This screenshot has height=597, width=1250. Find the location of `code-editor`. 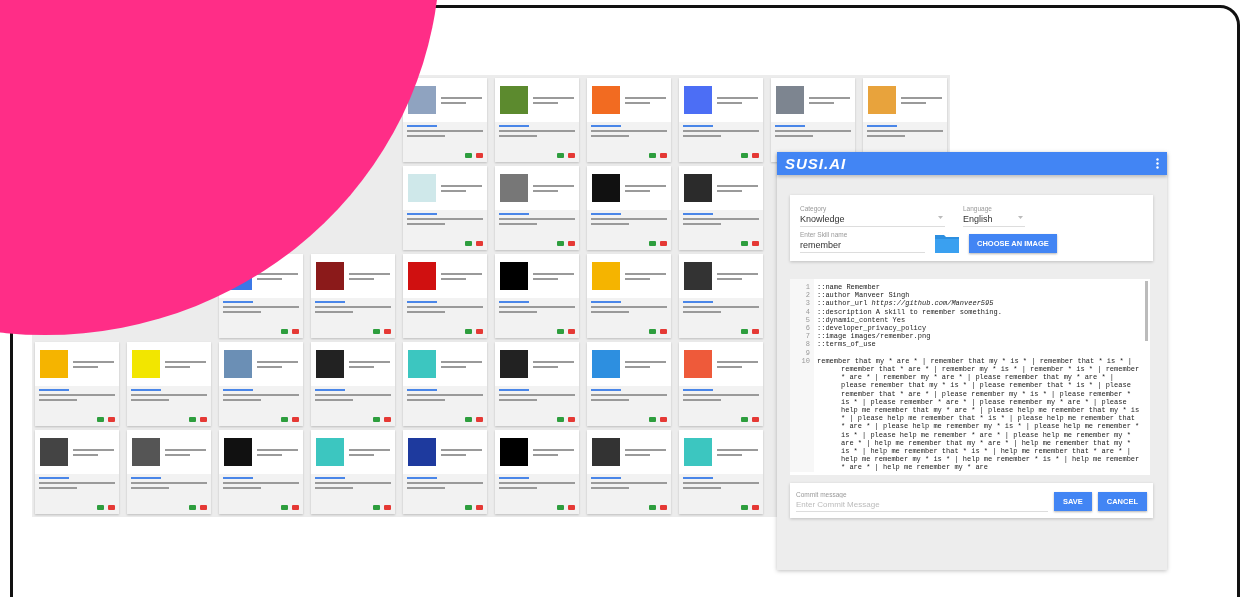

code-editor is located at coordinates (970, 377).